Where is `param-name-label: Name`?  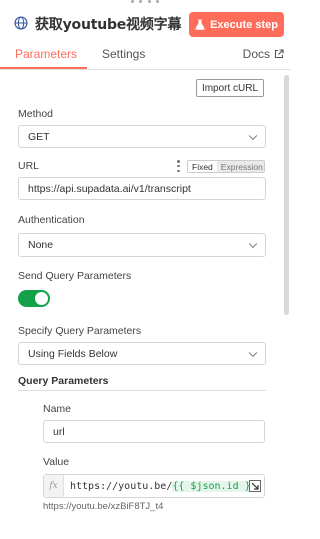
param-name-label: Name is located at coordinates (57, 409).